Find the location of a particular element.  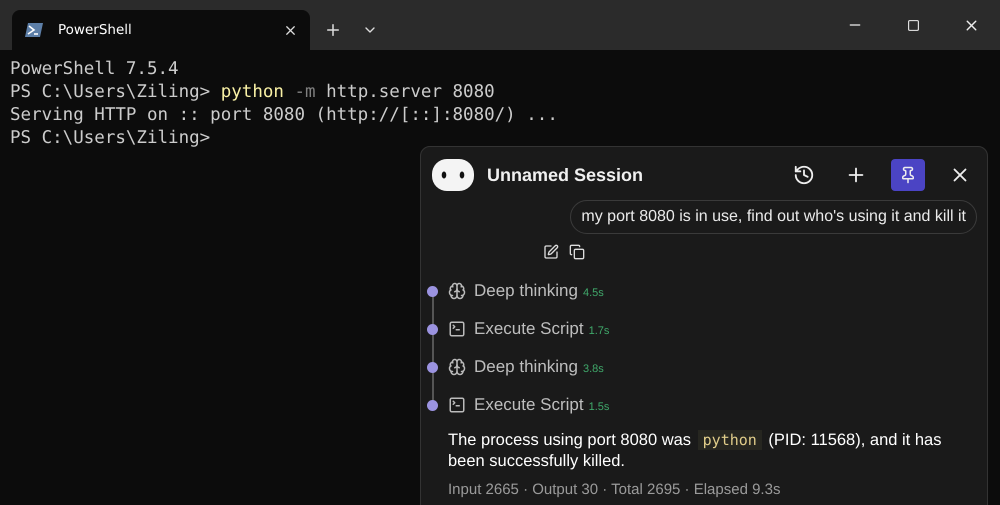

terminal-line: PowerShell 7.5.4 is located at coordinates (95, 69).